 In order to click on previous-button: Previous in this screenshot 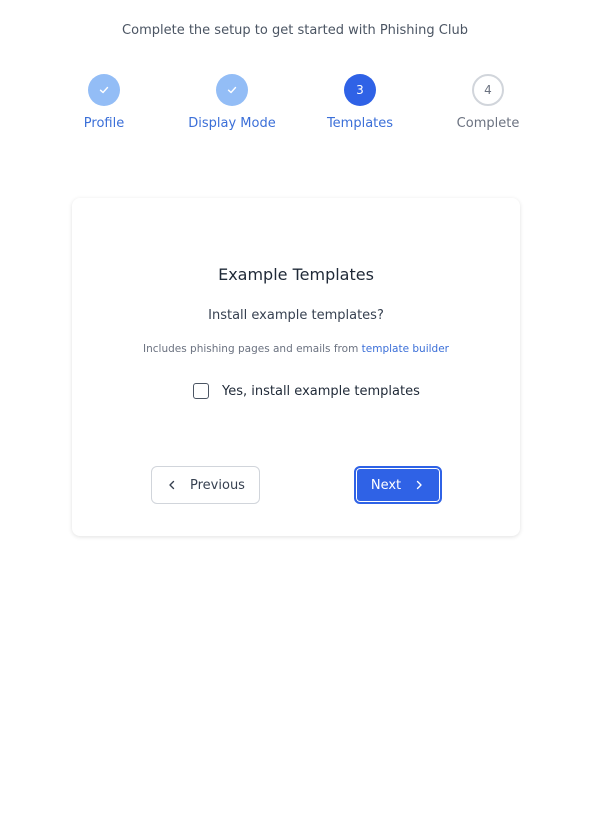, I will do `click(205, 485)`.